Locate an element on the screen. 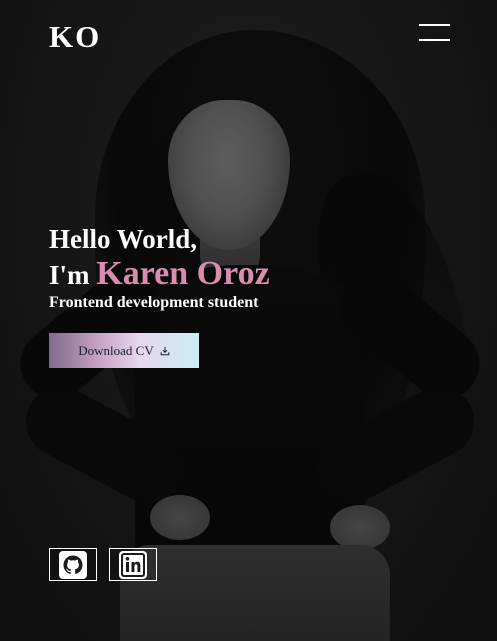  download-cv-button: Download CV is located at coordinates (124, 350).